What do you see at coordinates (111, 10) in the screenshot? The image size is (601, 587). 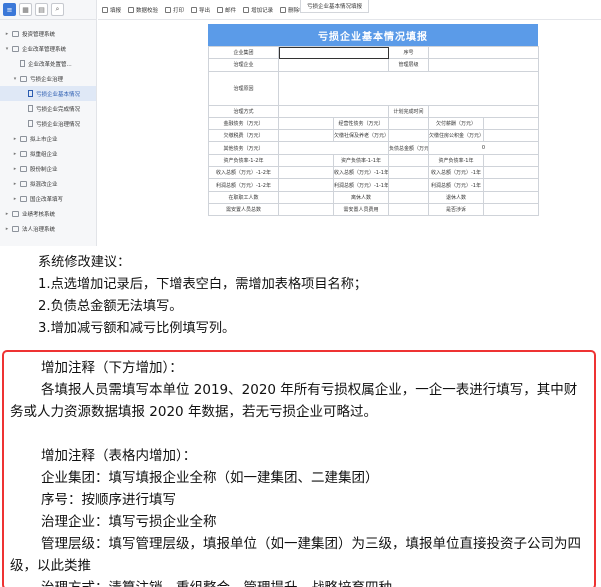 I see `toolbar-button: 填报` at bounding box center [111, 10].